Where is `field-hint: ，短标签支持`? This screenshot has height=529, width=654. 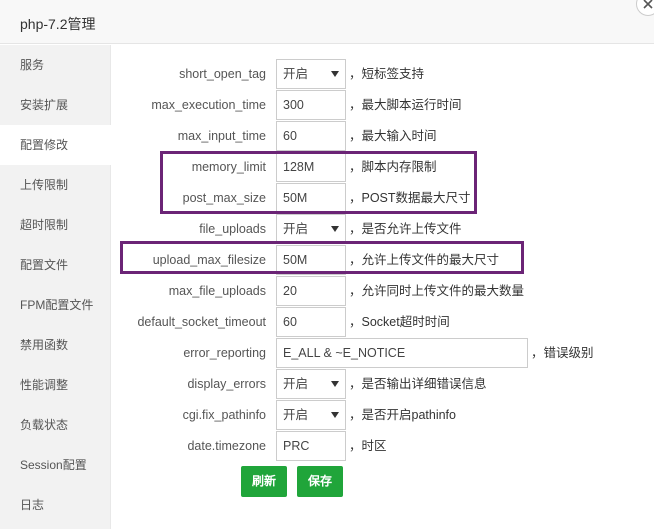 field-hint: ，短标签支持 is located at coordinates (387, 74).